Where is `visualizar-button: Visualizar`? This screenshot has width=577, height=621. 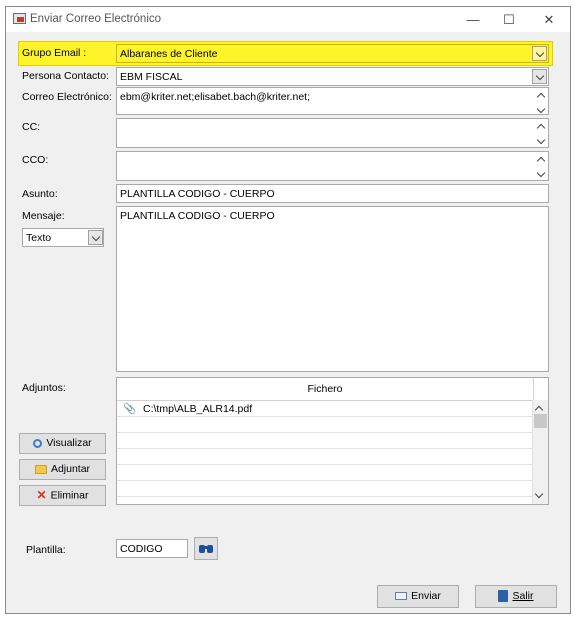 visualizar-button: Visualizar is located at coordinates (62, 443).